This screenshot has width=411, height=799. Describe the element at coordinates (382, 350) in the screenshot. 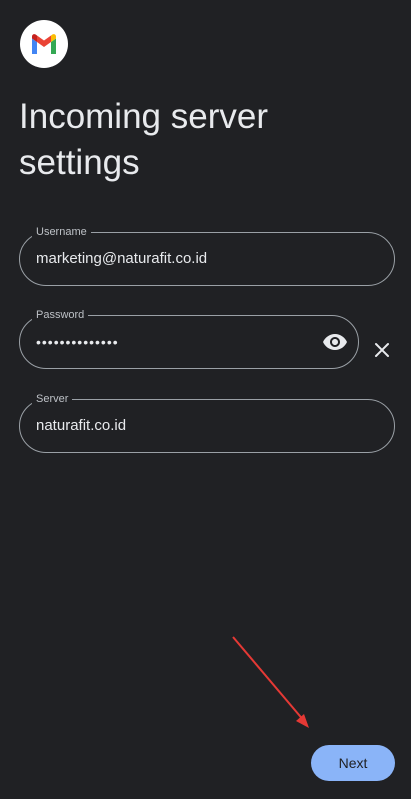

I see `close-icon` at that location.